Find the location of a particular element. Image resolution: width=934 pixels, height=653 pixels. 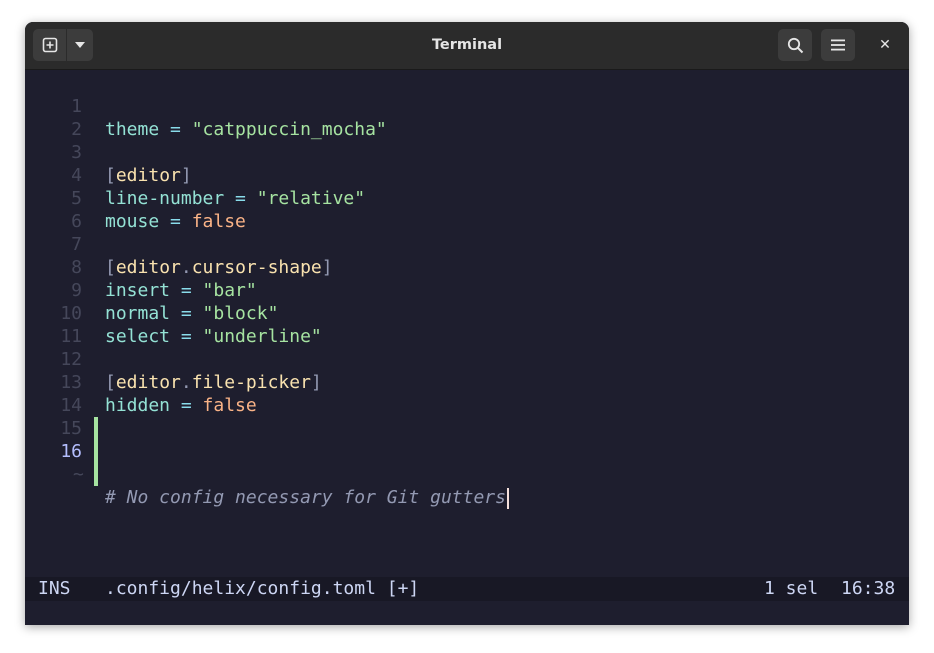

editor-line: 9 normal = "block" is located at coordinates (467, 290).